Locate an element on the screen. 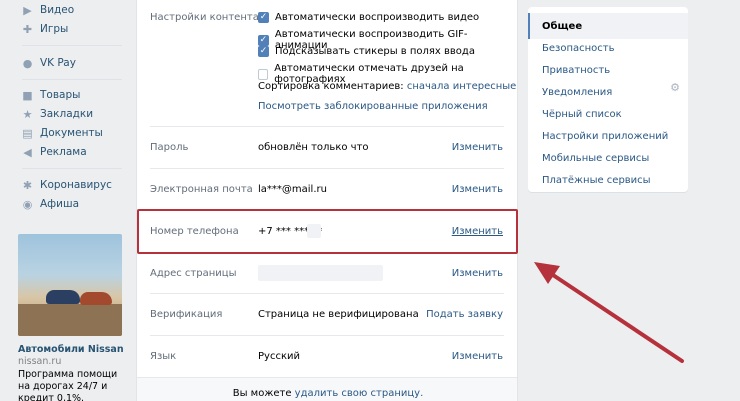 The width and height of the screenshot is (740, 401). sidebar-item-ads: ◀ Реклама is located at coordinates (54, 152).